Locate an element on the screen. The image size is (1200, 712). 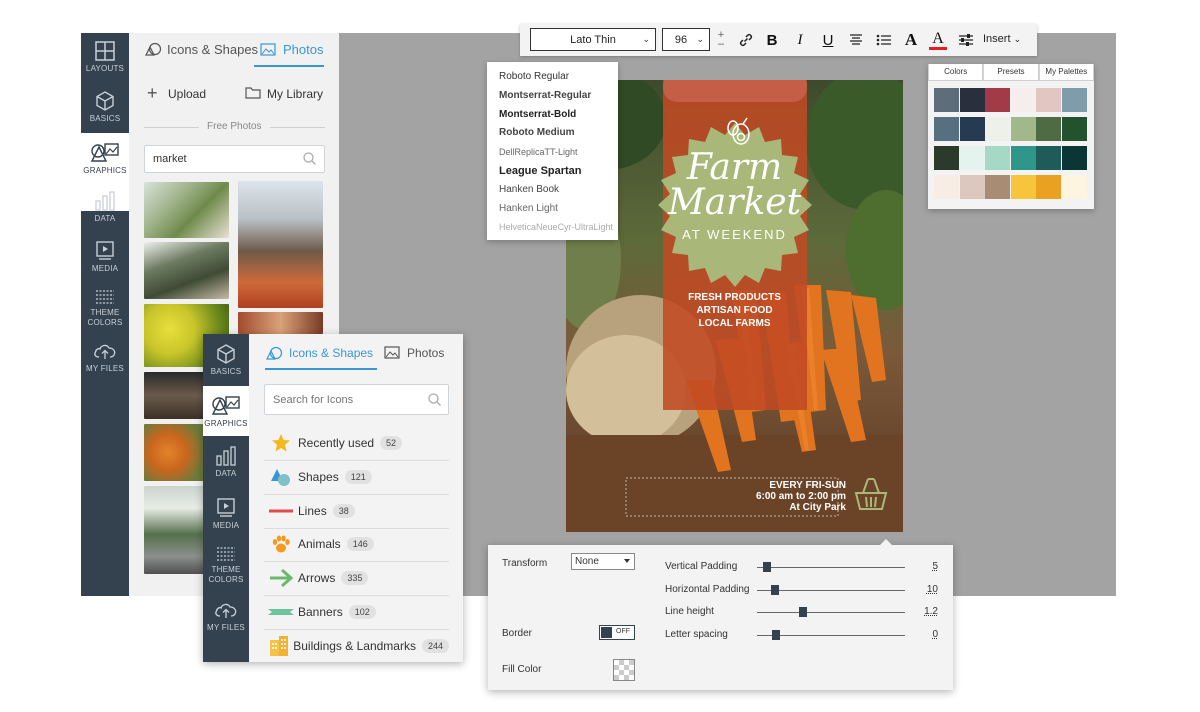
rail-item-graphics: GRAPHICS is located at coordinates (226, 411).